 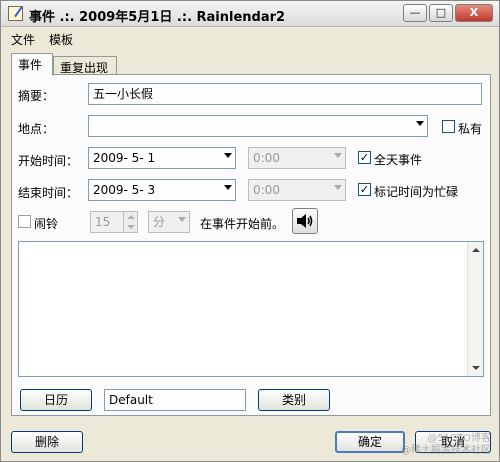 What do you see at coordinates (24, 221) in the screenshot?
I see `alarm-checkbox` at bounding box center [24, 221].